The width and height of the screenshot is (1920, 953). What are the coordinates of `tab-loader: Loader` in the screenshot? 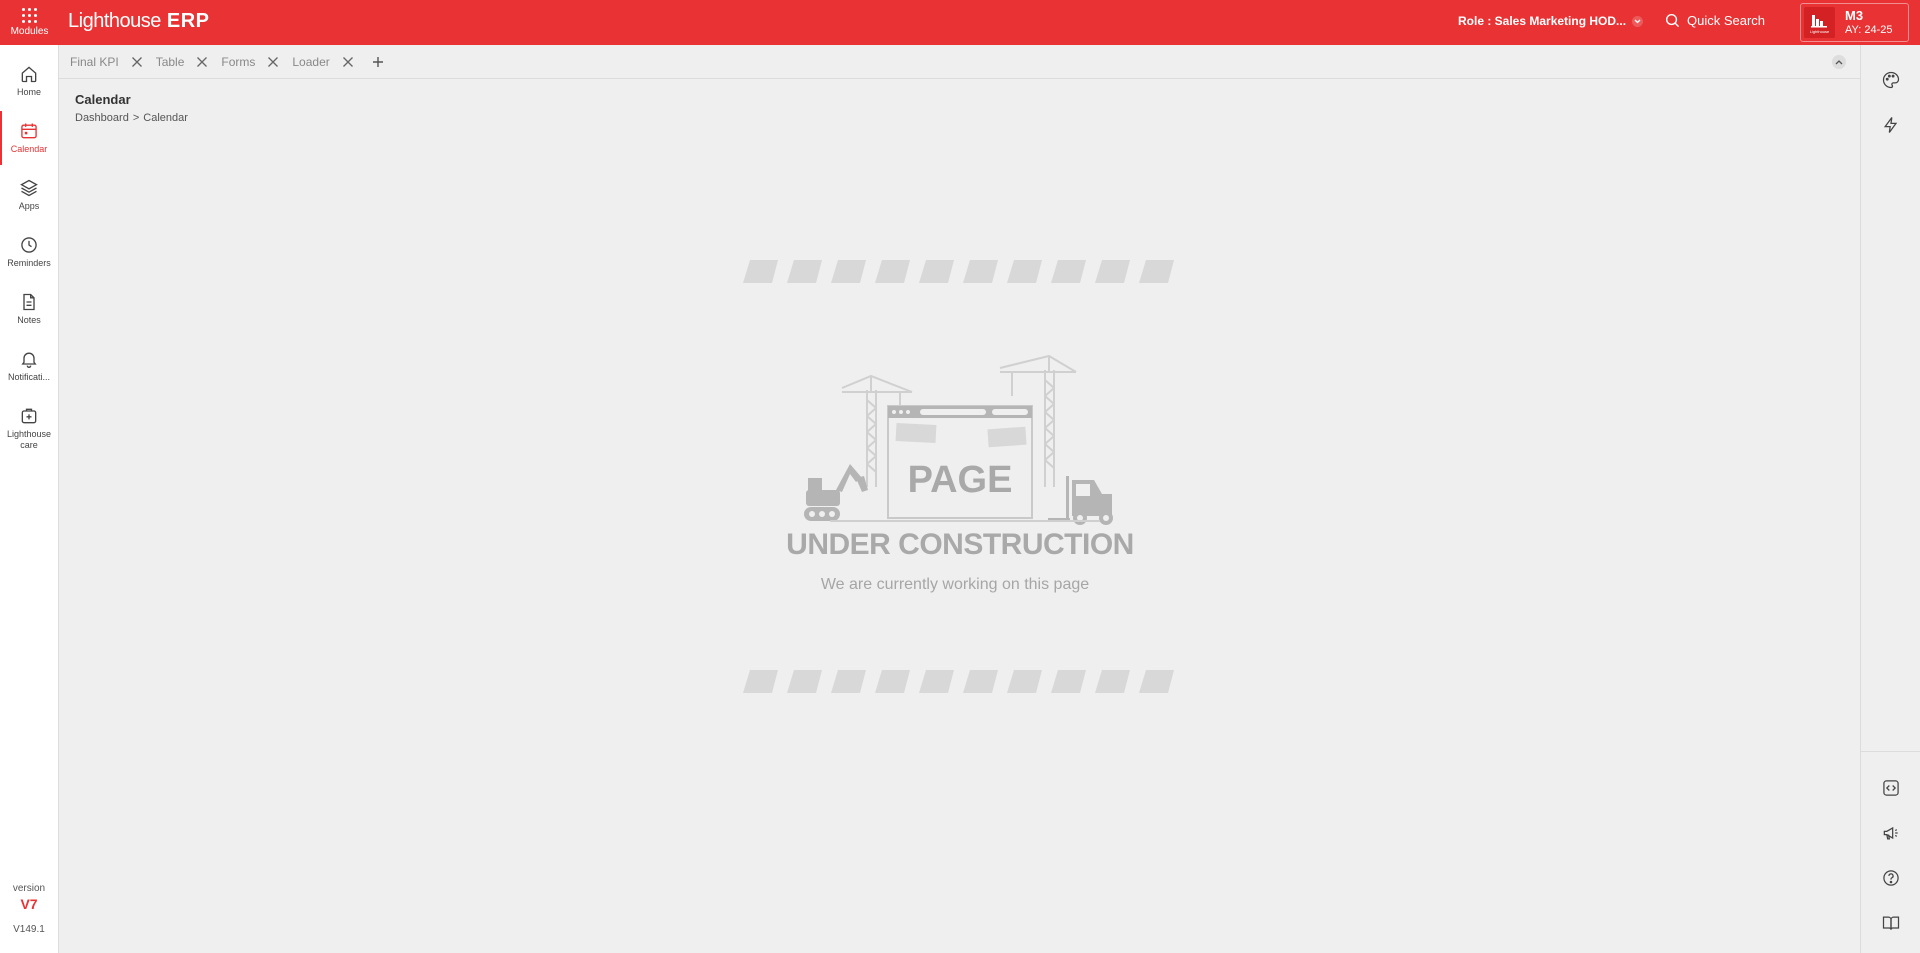 It's located at (323, 62).